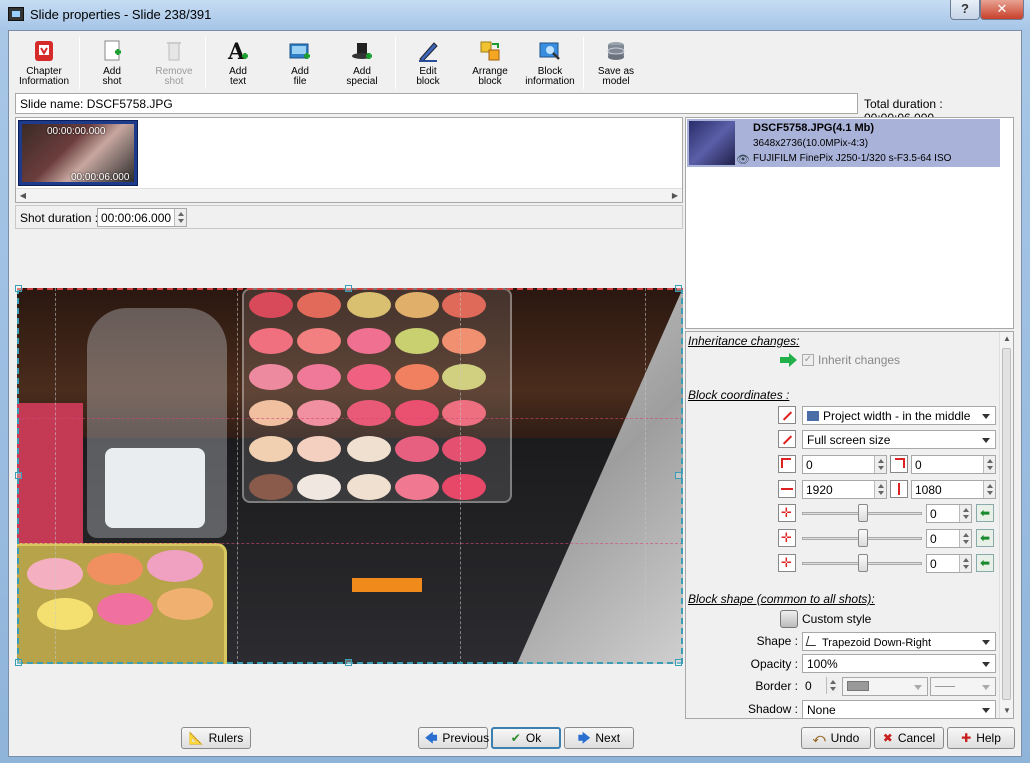 The height and width of the screenshot is (763, 1030). What do you see at coordinates (774, 664) in the screenshot?
I see `opacity-label: Opacity :` at bounding box center [774, 664].